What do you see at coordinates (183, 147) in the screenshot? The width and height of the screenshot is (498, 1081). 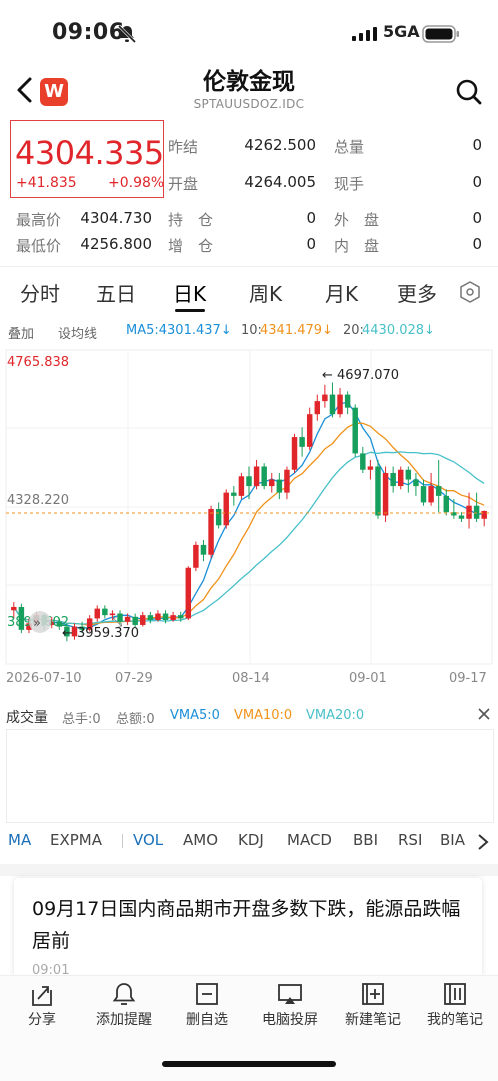 I see `prev-close-label: 昨结` at bounding box center [183, 147].